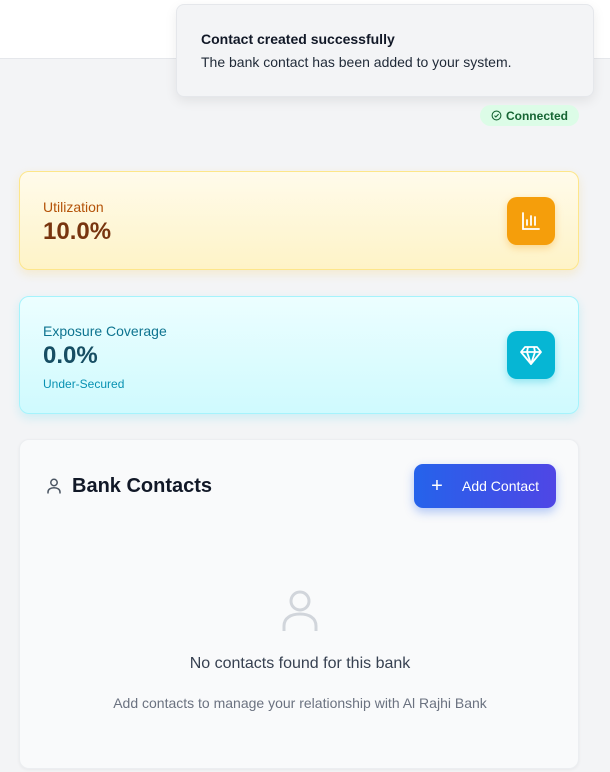 This screenshot has height=772, width=610. Describe the element at coordinates (536, 115) in the screenshot. I see `status-label: Connected` at that location.